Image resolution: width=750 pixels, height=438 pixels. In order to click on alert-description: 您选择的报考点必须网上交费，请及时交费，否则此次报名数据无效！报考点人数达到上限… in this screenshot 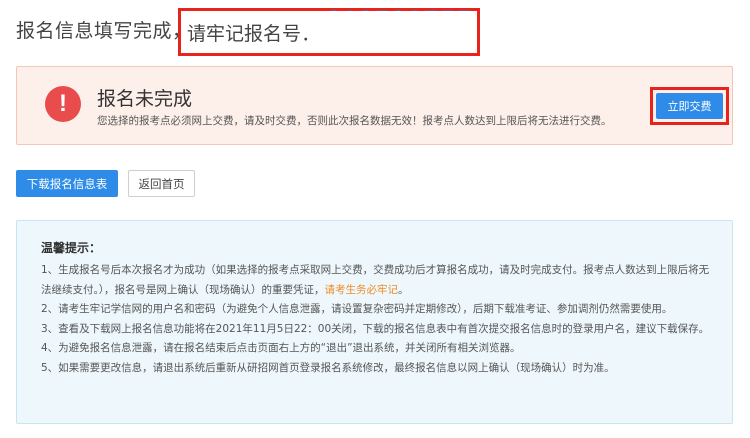, I will do `click(354, 121)`.